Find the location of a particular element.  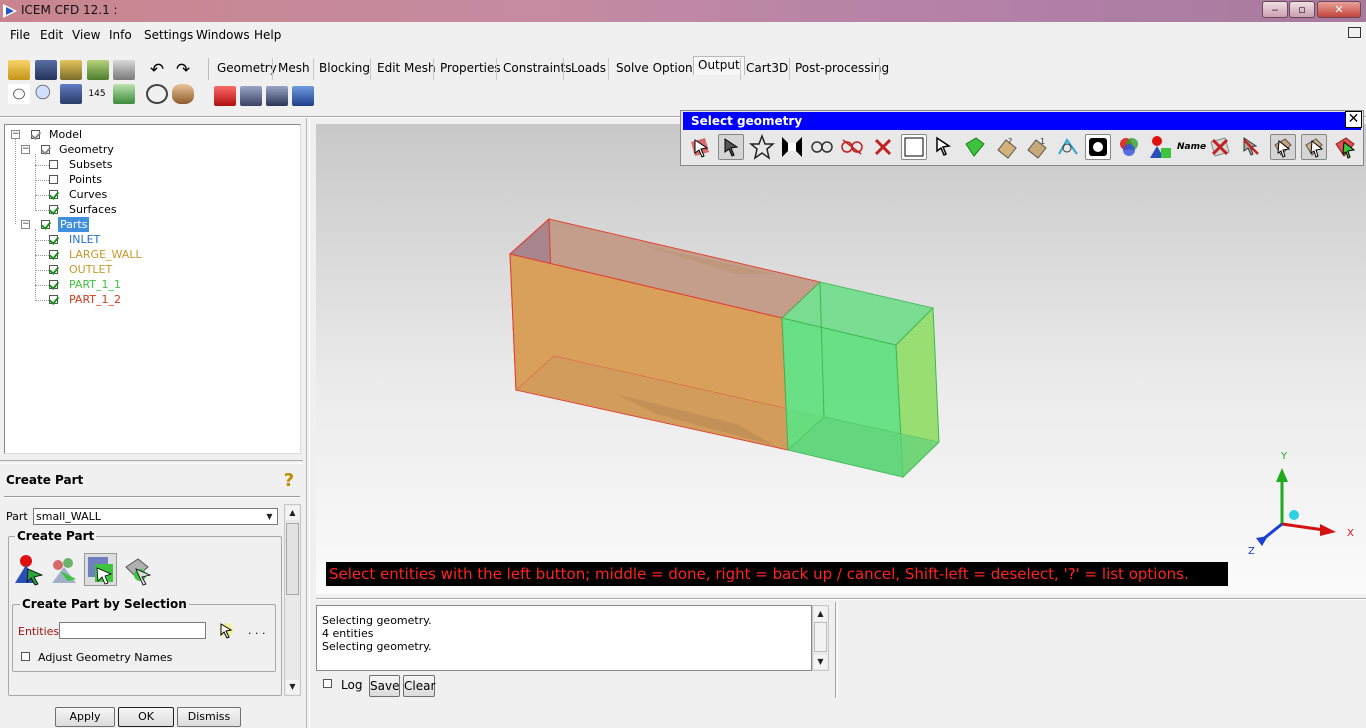

apply-button: Apply is located at coordinates (85, 717).